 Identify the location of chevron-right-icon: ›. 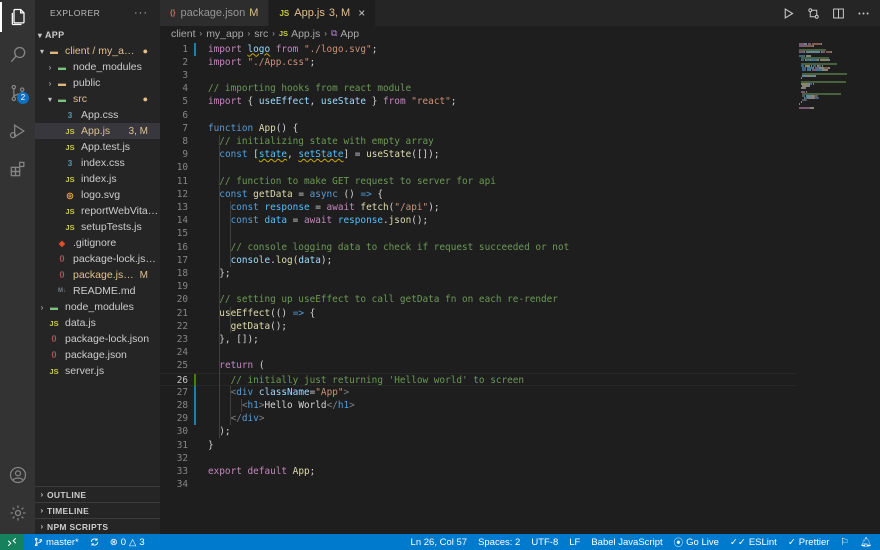
(201, 33).